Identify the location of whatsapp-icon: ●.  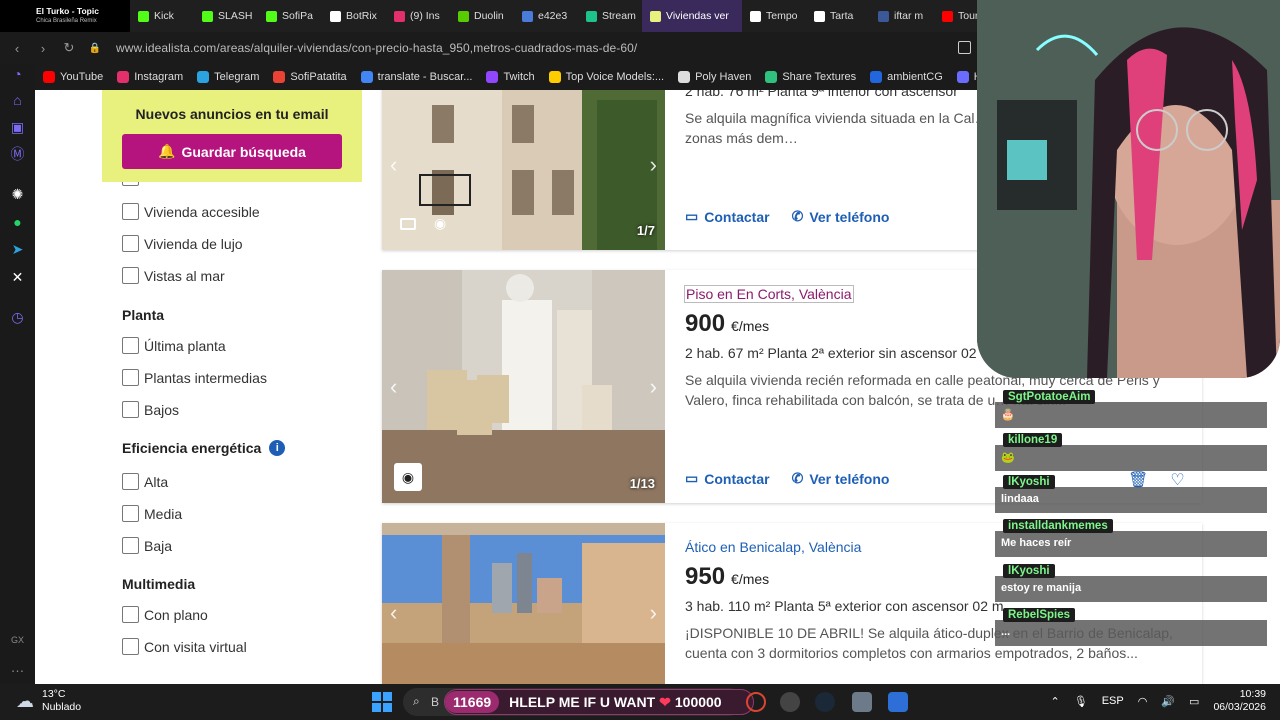
(17, 222).